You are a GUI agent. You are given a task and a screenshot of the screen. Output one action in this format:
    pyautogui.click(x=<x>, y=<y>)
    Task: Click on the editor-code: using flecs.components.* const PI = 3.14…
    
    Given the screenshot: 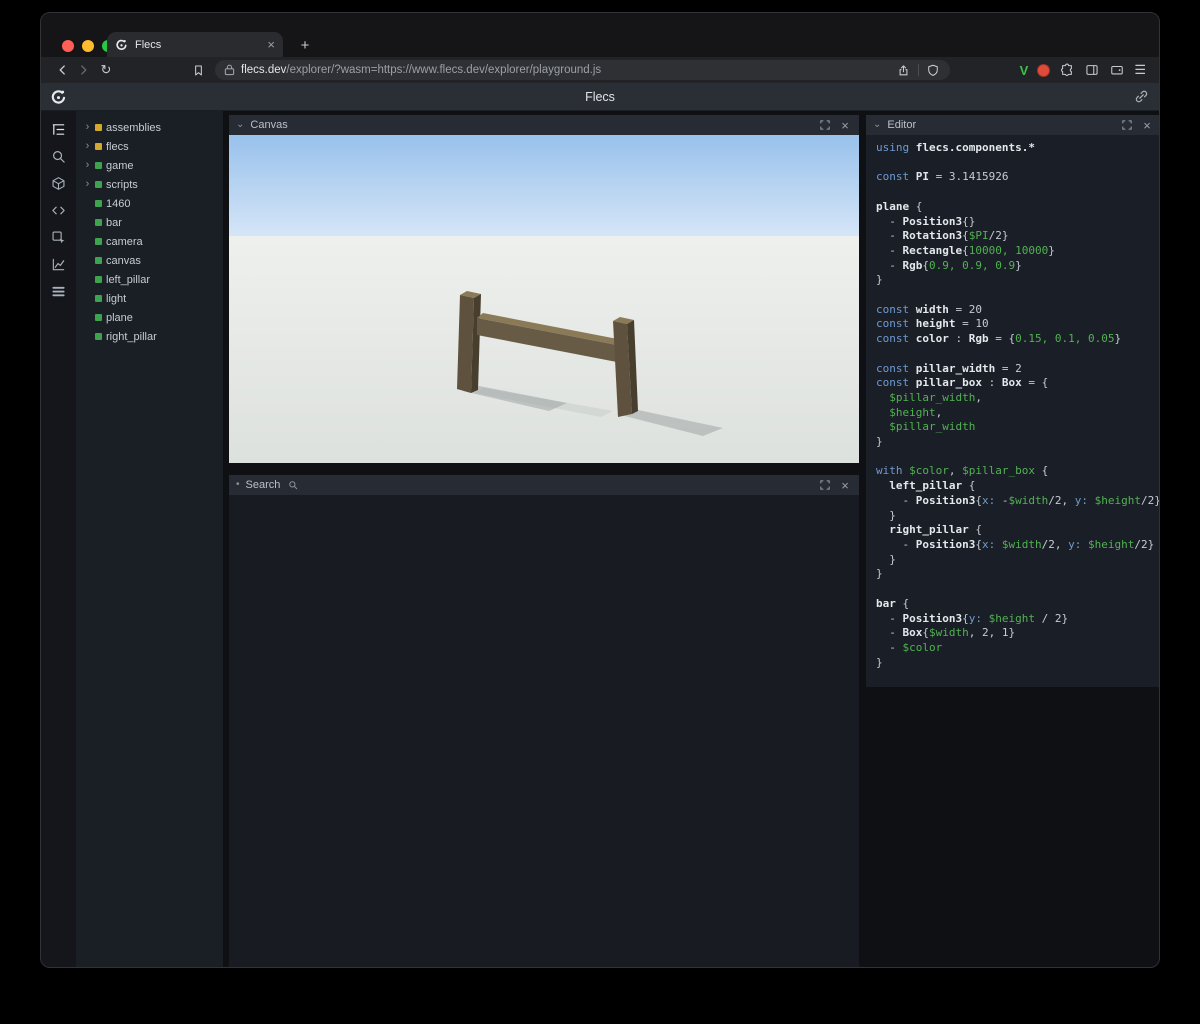 What is the action you would take?
    pyautogui.click(x=1013, y=411)
    